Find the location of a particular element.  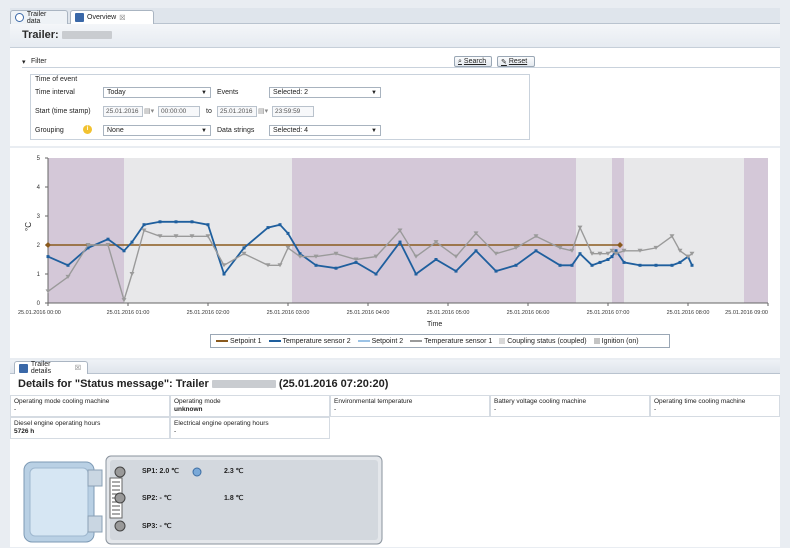

tab-overview: Overview ☒ is located at coordinates (112, 17).